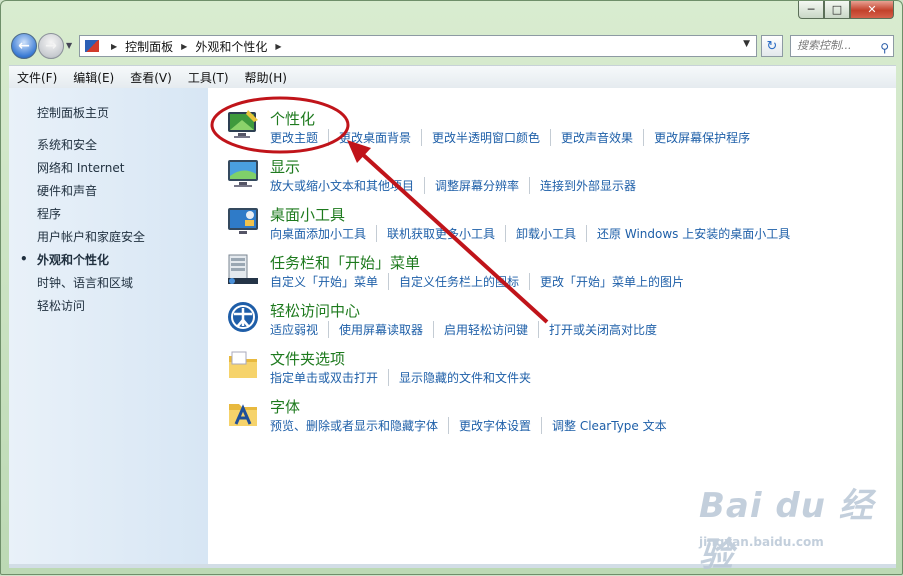 This screenshot has height=576, width=903. What do you see at coordinates (91, 236) in the screenshot?
I see `sidebar-item-user-accounts: 用户帐户和家庭安全` at bounding box center [91, 236].